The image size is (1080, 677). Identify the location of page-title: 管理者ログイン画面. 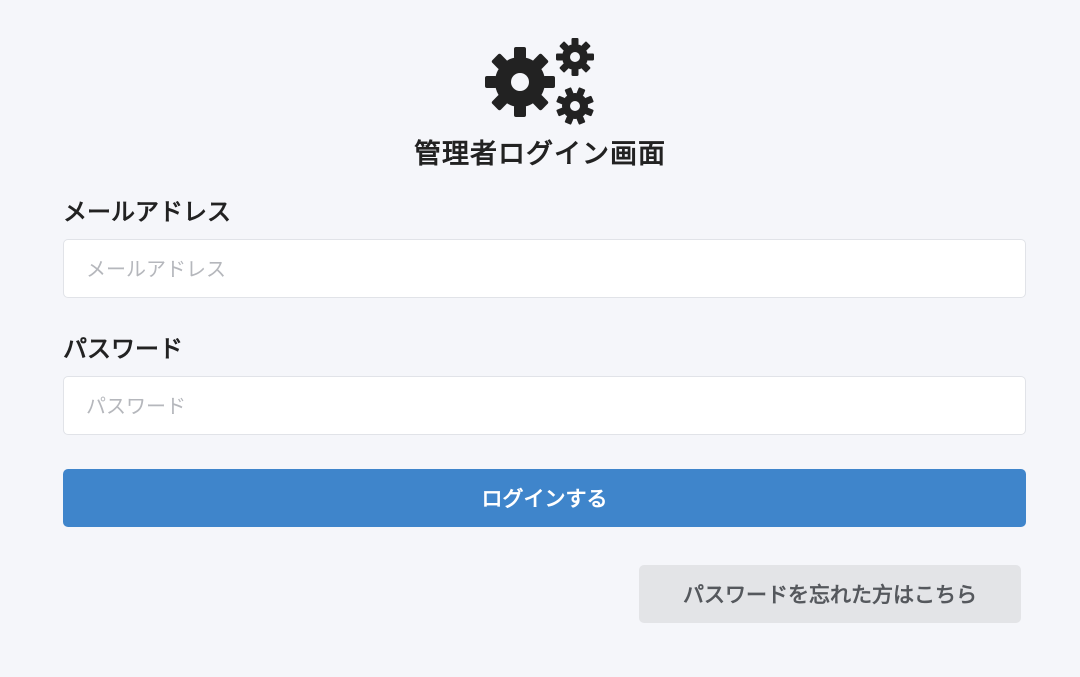
(540, 154).